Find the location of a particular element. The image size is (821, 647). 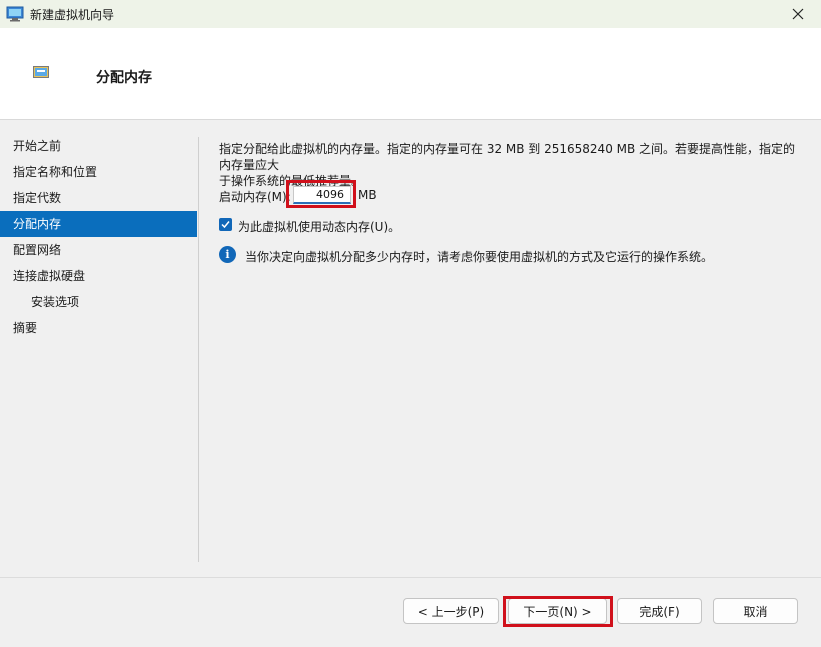

nav-item-network: 配置网络 is located at coordinates (98, 250).